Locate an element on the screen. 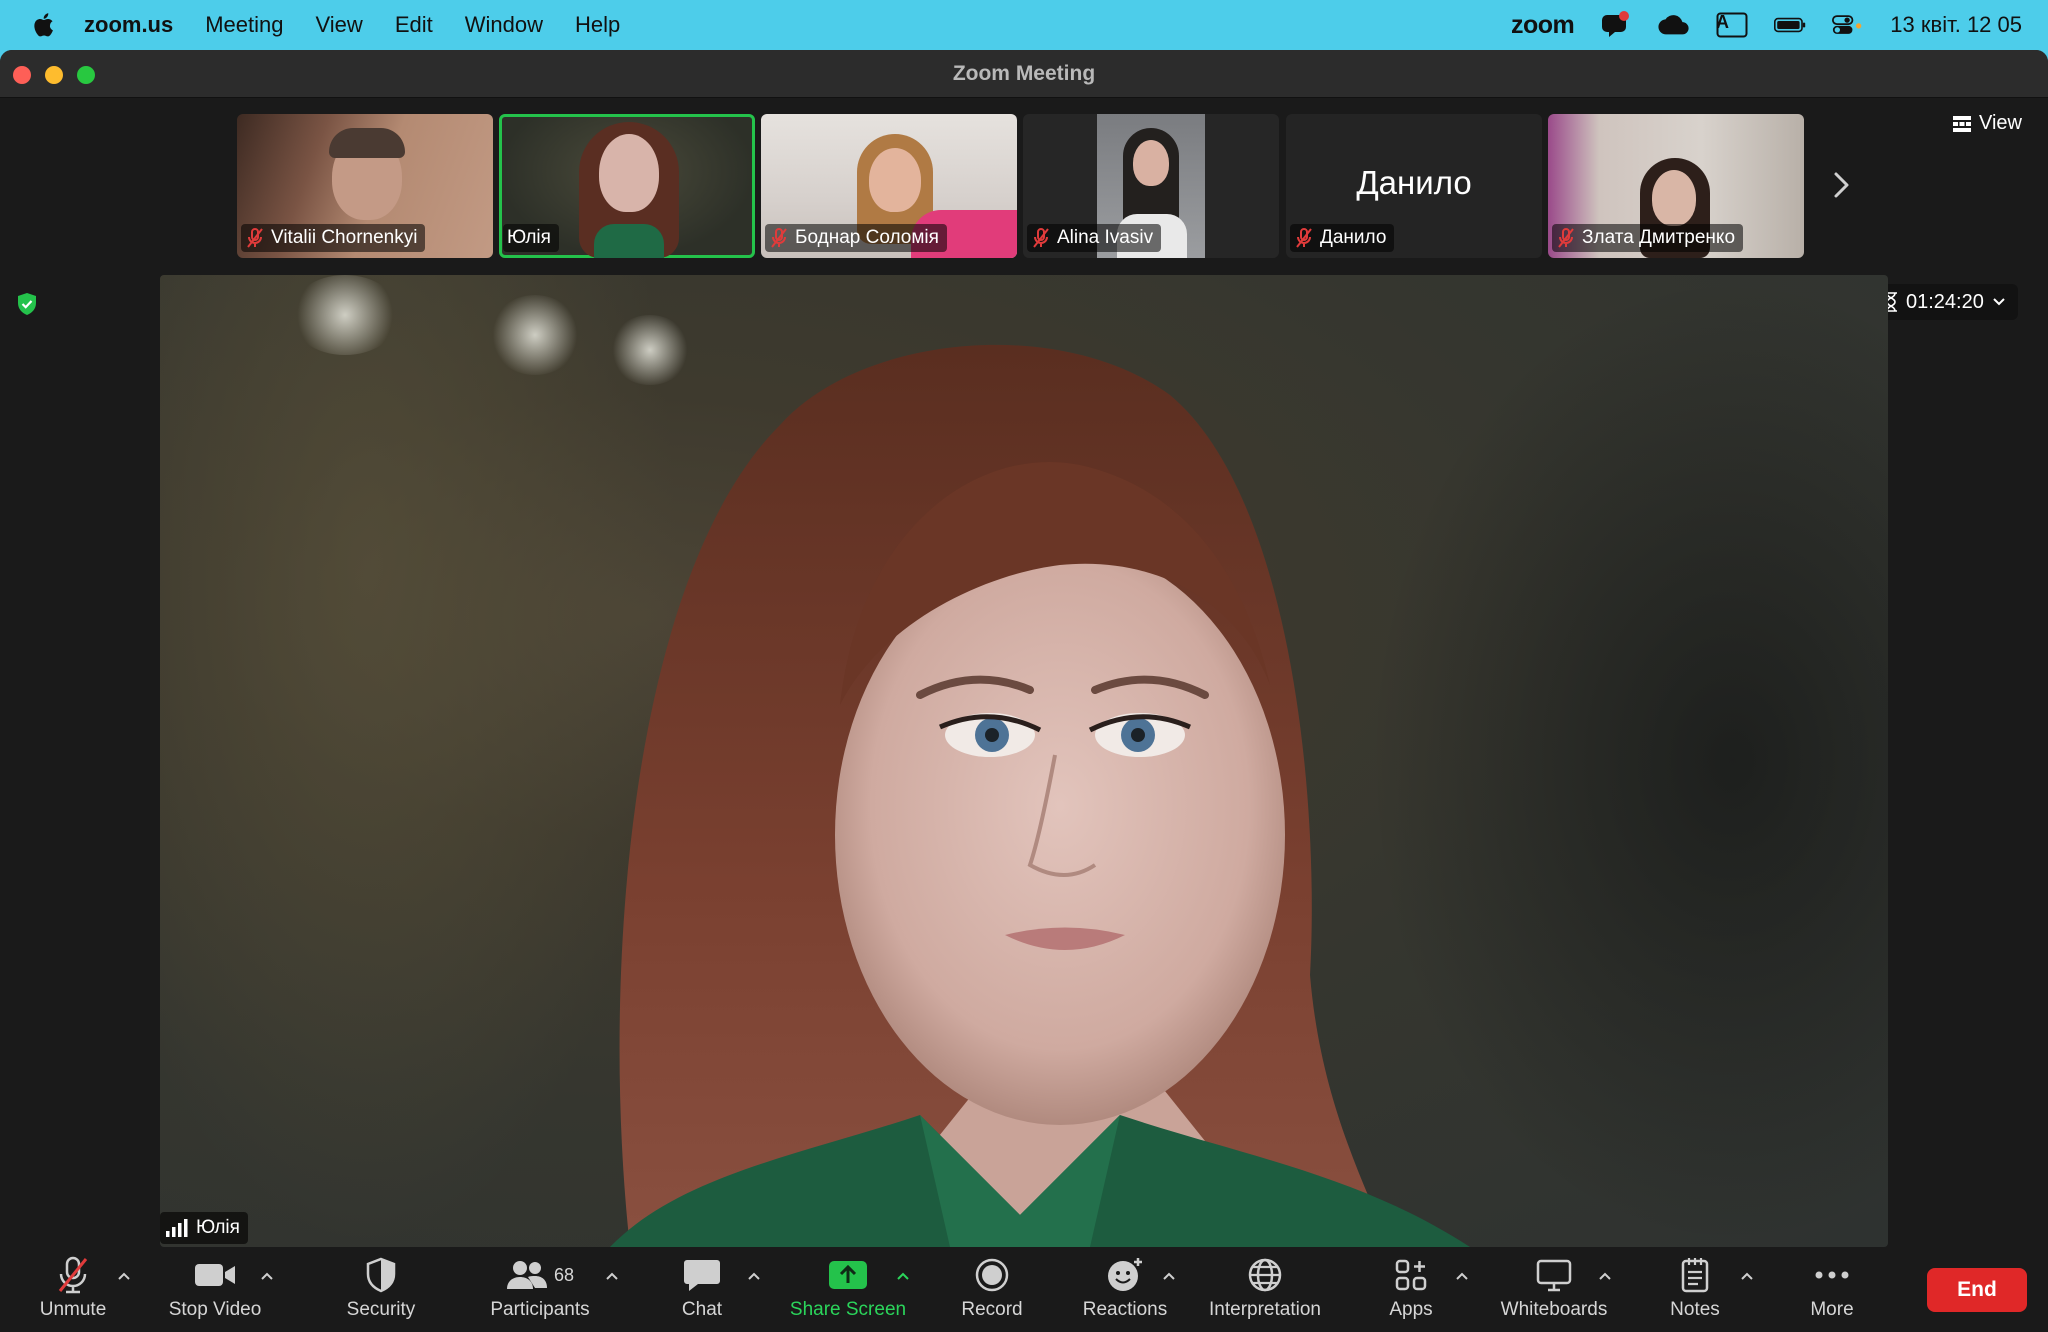 The image size is (2048, 1332). notes-icon is located at coordinates (1695, 1275).